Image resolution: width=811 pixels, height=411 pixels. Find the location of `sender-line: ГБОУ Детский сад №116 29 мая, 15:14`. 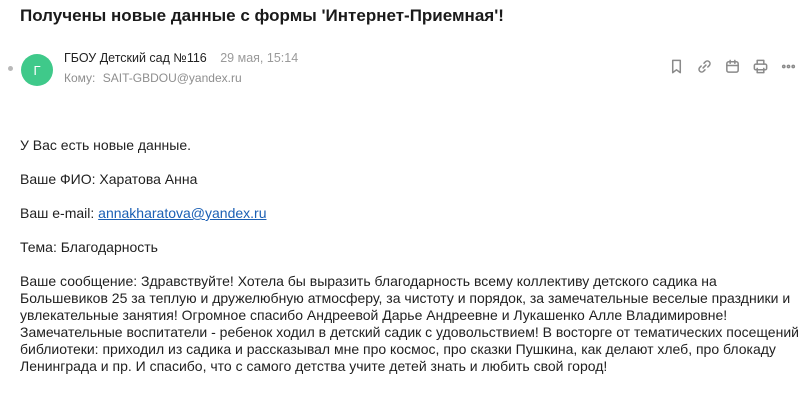

sender-line: ГБОУ Детский сад №116 29 мая, 15:14 is located at coordinates (181, 58).